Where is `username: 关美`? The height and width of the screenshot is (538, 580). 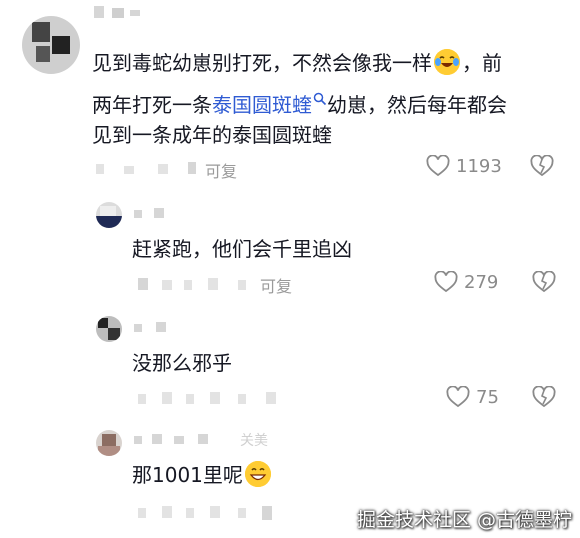
username: 关美 is located at coordinates (214, 440).